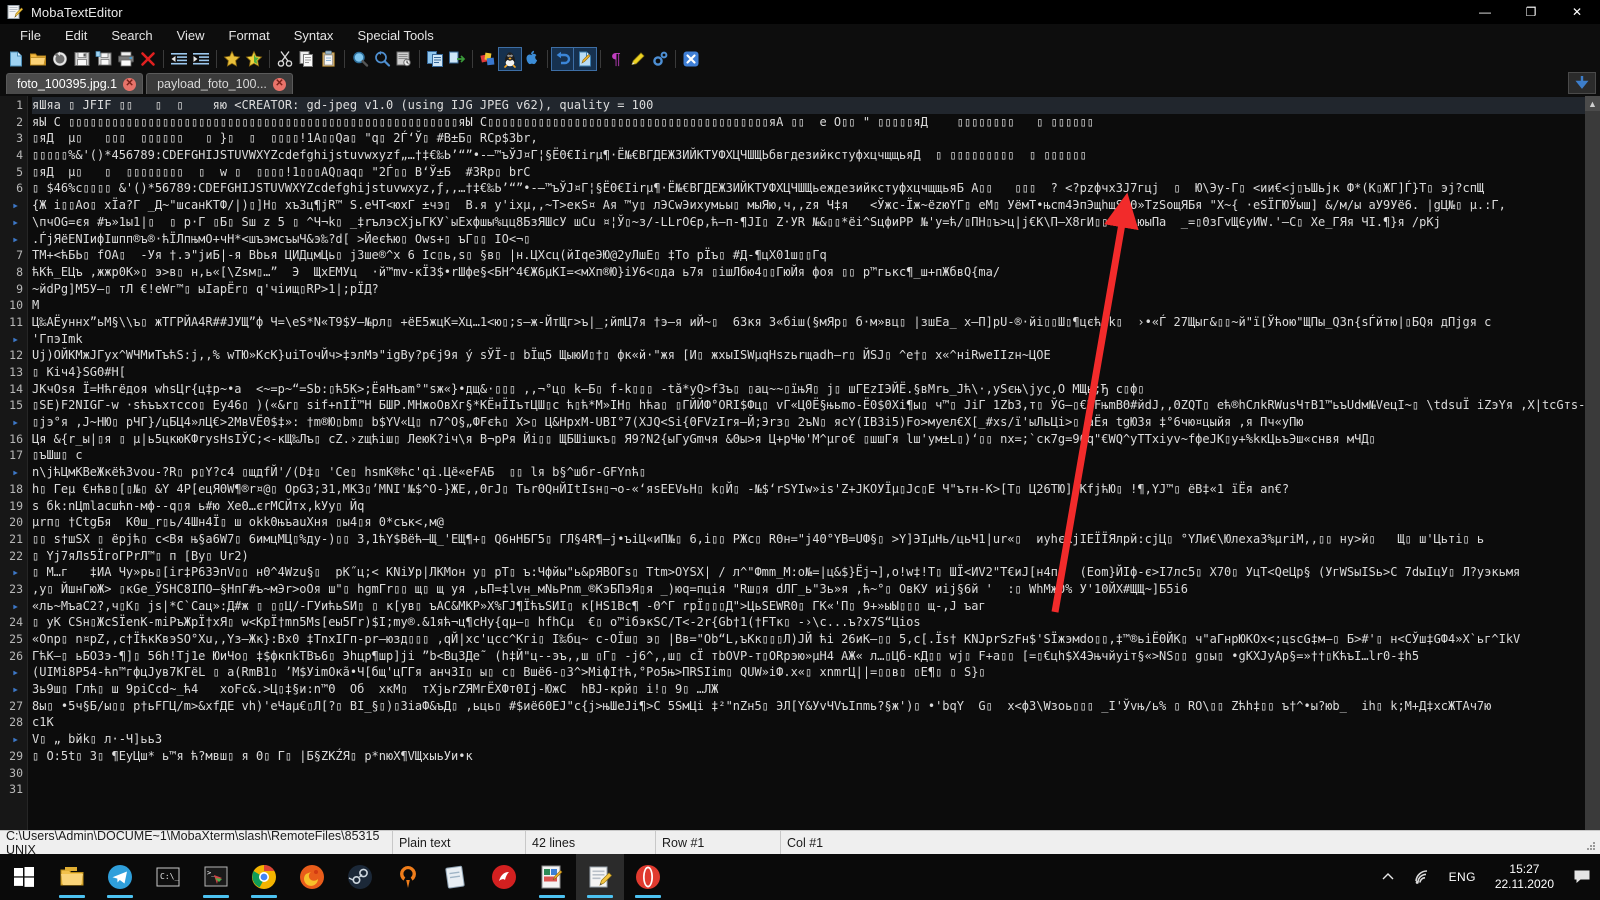 The width and height of the screenshot is (1600, 900). I want to click on syntax-highlight-icon, so click(488, 59).